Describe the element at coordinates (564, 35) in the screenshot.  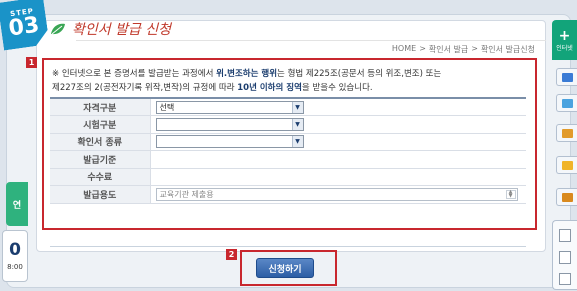
I see `plus-icon: +` at that location.